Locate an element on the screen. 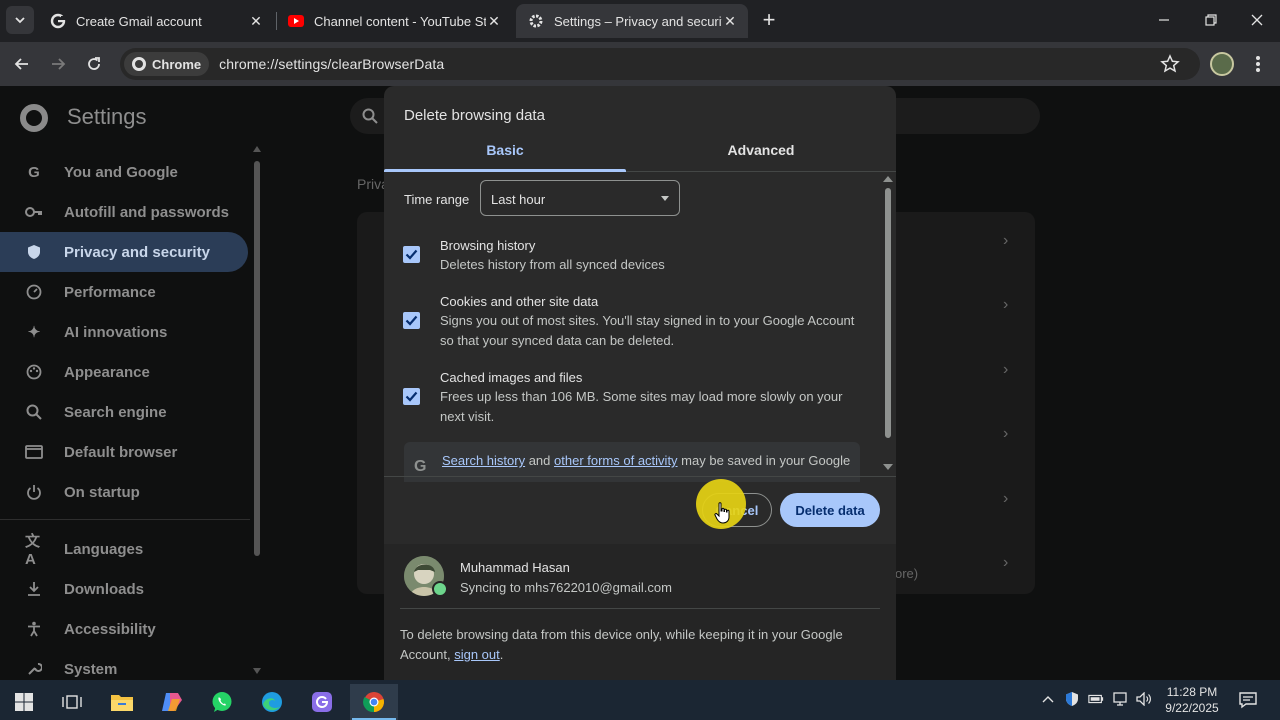  tab-youtube-studio: Channel content - YouTube Studio ✕ is located at coordinates (394, 21).